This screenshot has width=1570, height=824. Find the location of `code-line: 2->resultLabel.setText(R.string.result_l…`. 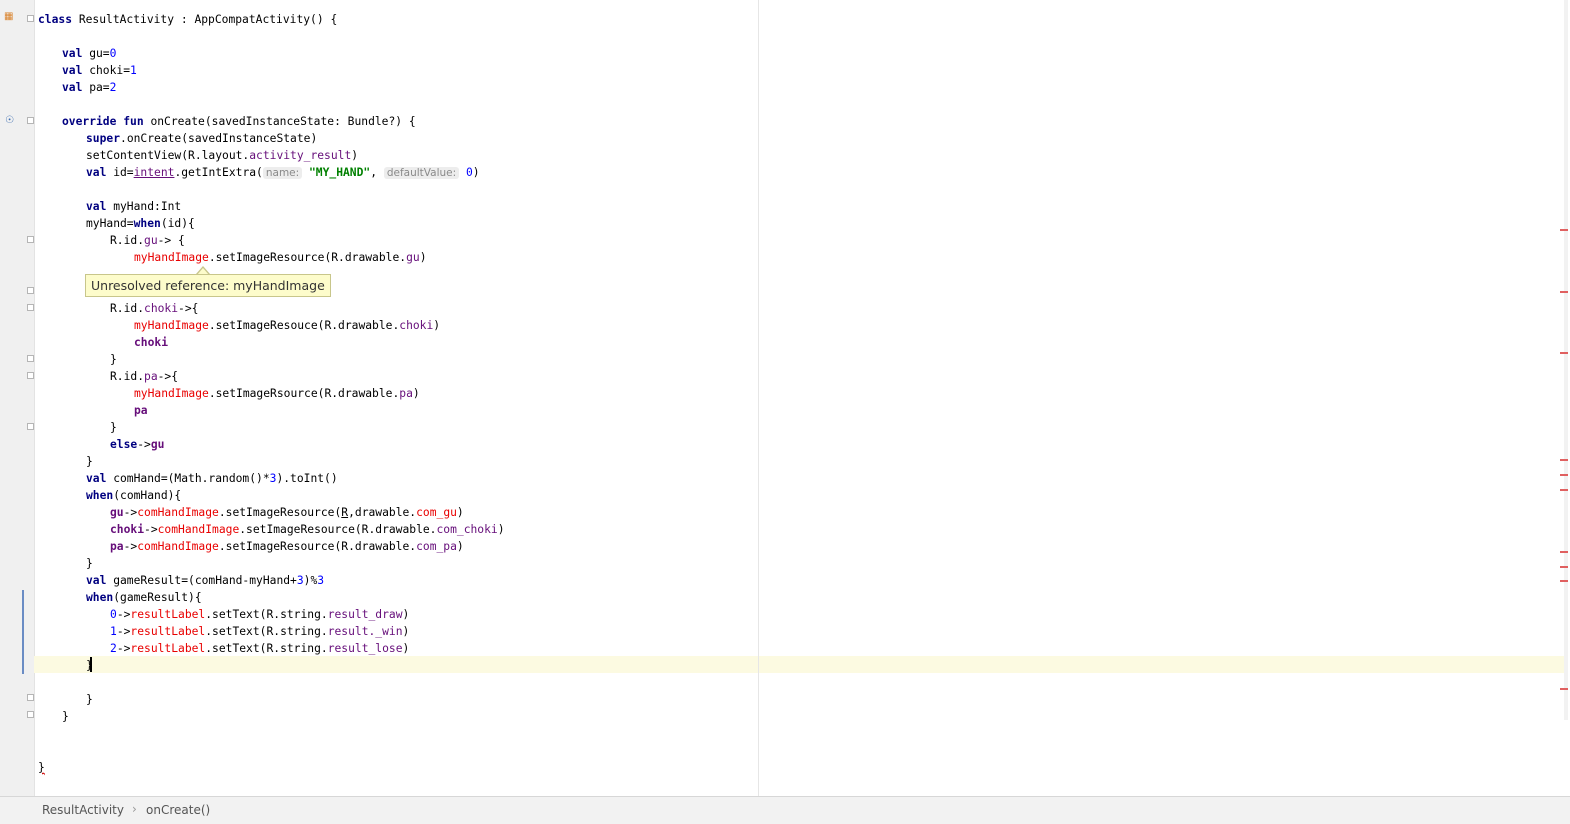

code-line: 2->resultLabel.setText(R.string.result_l… is located at coordinates (260, 648).